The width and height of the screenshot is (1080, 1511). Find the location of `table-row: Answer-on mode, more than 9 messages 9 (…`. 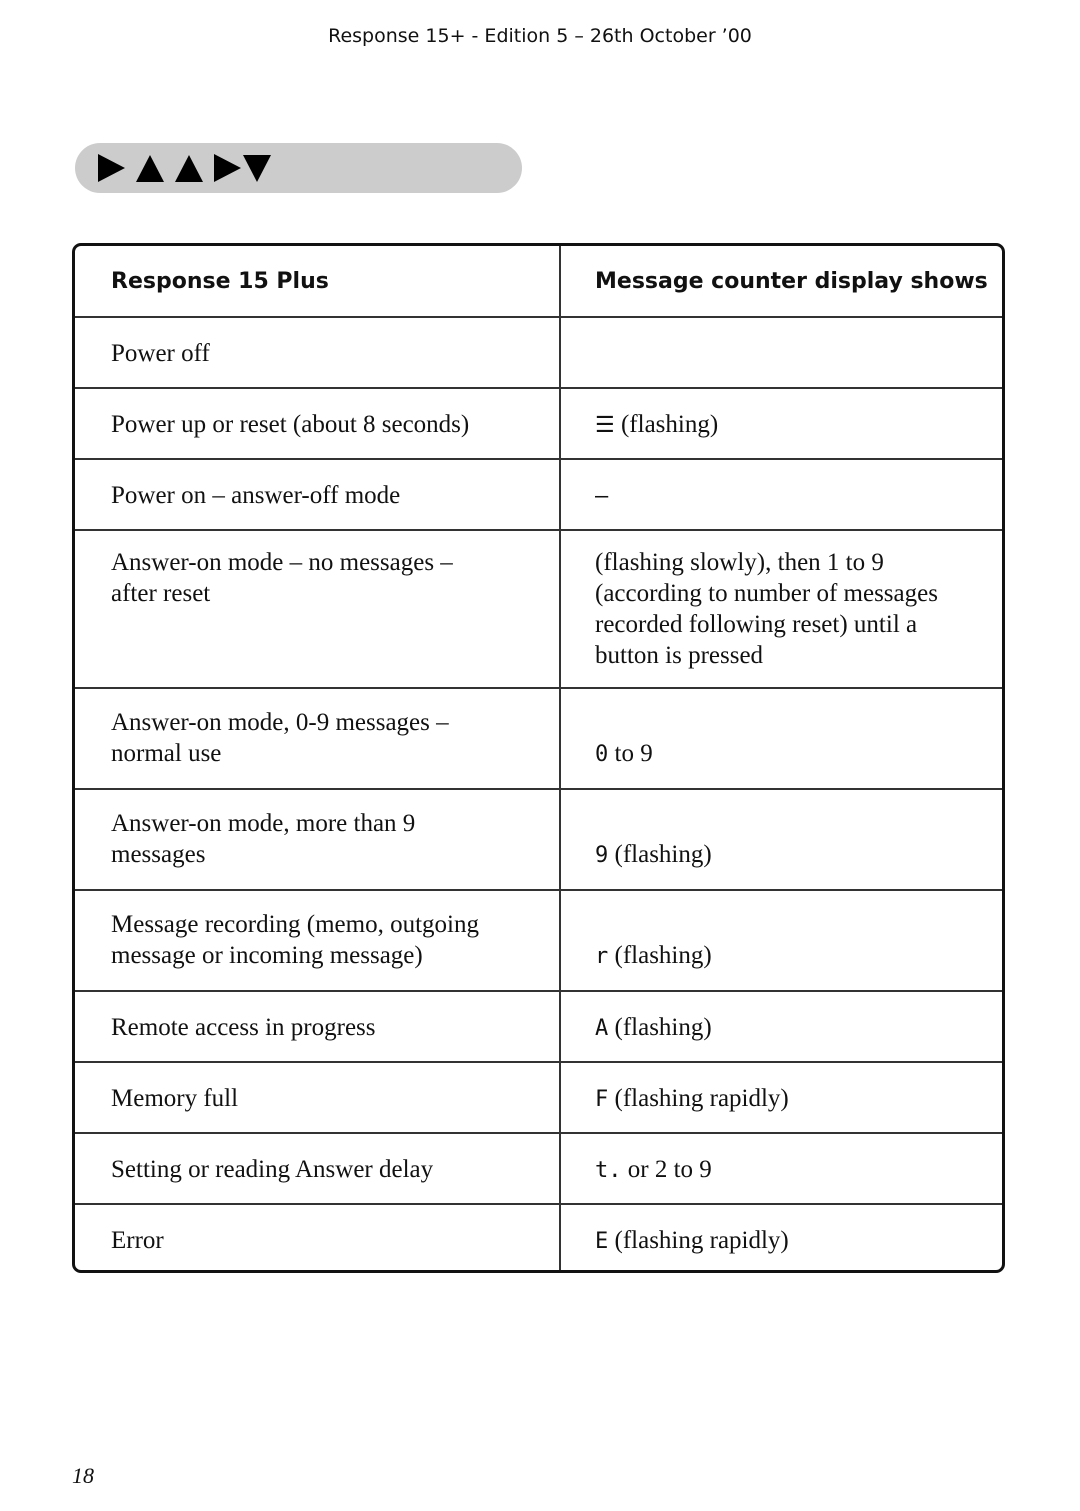

table-row: Answer-on mode, more than 9 messages 9 (… is located at coordinates (538, 840).